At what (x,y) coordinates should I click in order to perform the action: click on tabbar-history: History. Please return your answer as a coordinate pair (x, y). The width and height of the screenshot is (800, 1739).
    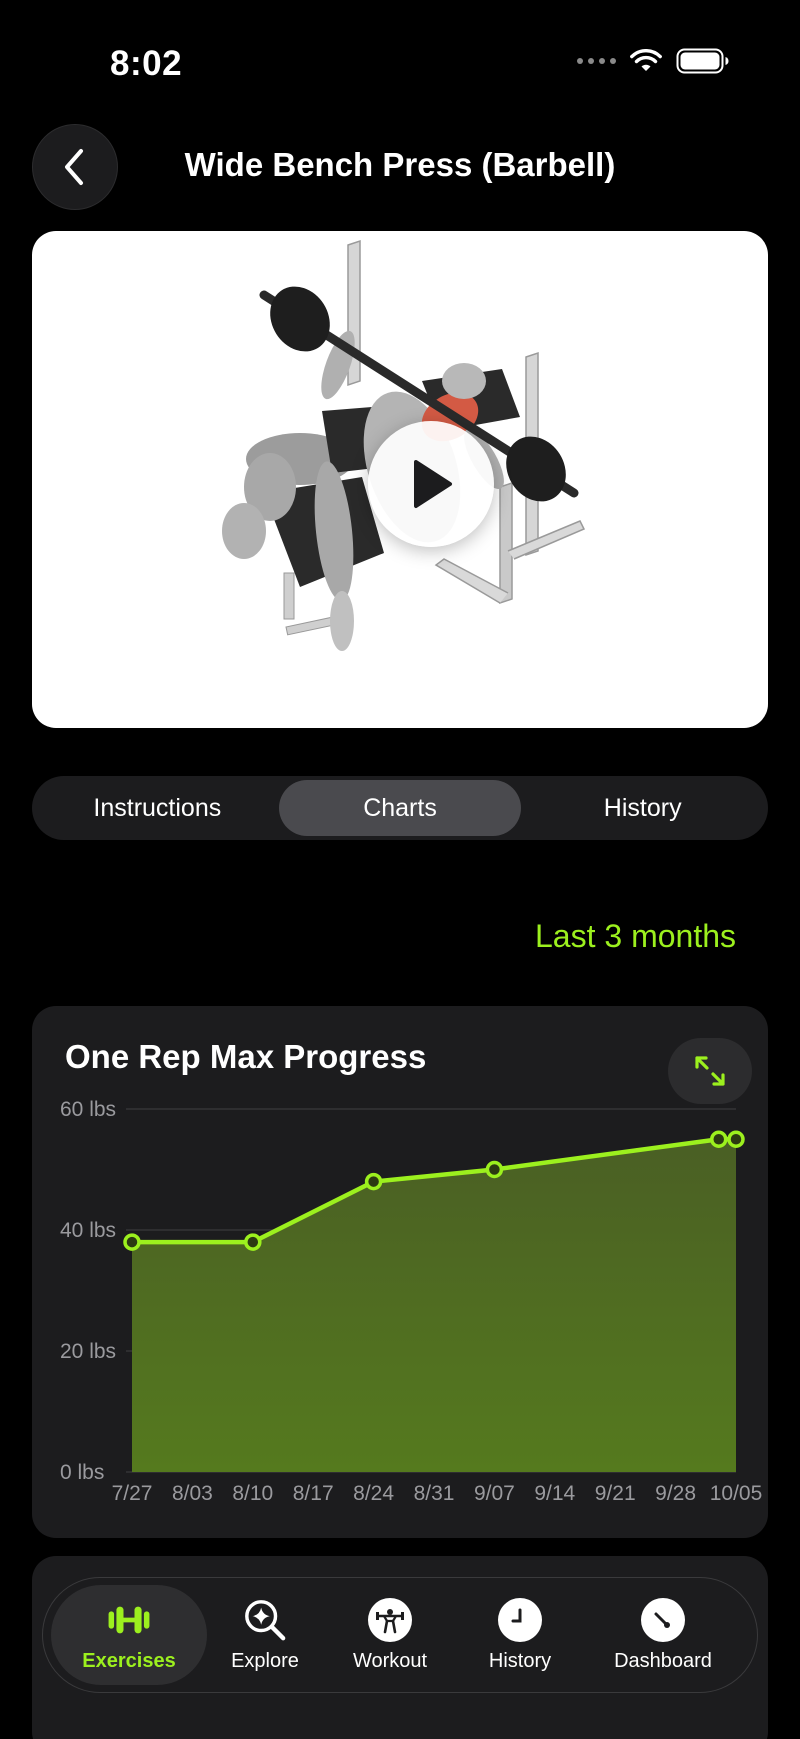
    Looking at the image, I should click on (520, 1635).